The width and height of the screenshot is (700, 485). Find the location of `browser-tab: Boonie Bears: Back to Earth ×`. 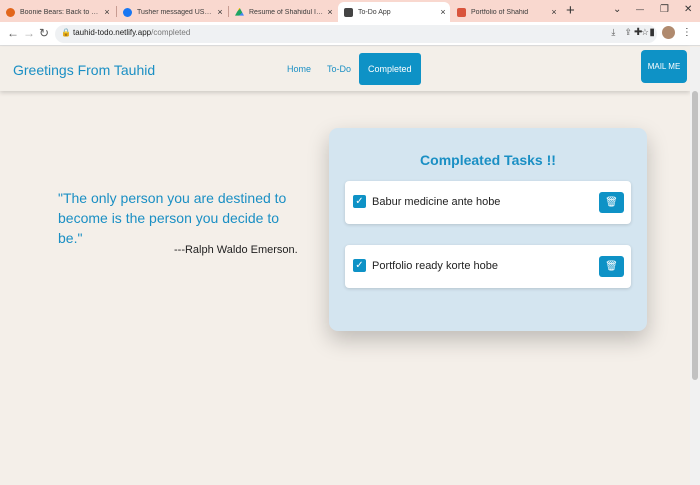

browser-tab: Boonie Bears: Back to Earth × is located at coordinates (57, 12).